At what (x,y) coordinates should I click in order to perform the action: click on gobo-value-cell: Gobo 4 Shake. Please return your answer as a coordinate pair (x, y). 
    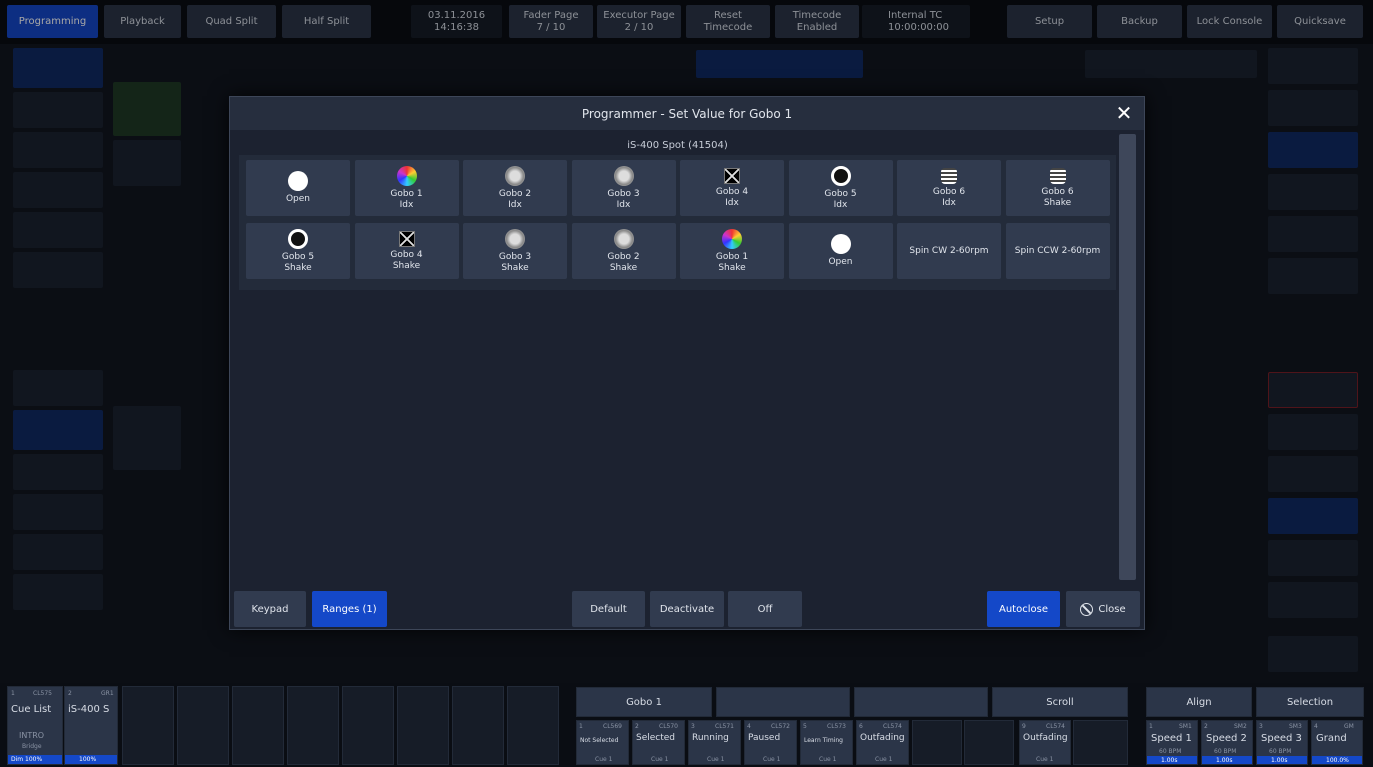
    Looking at the image, I should click on (406, 251).